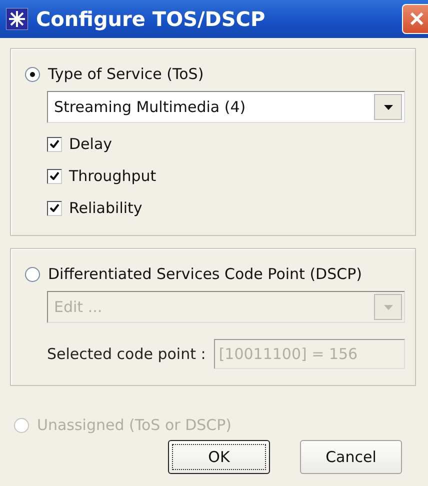  I want to click on cancel-button: Cancel, so click(351, 457).